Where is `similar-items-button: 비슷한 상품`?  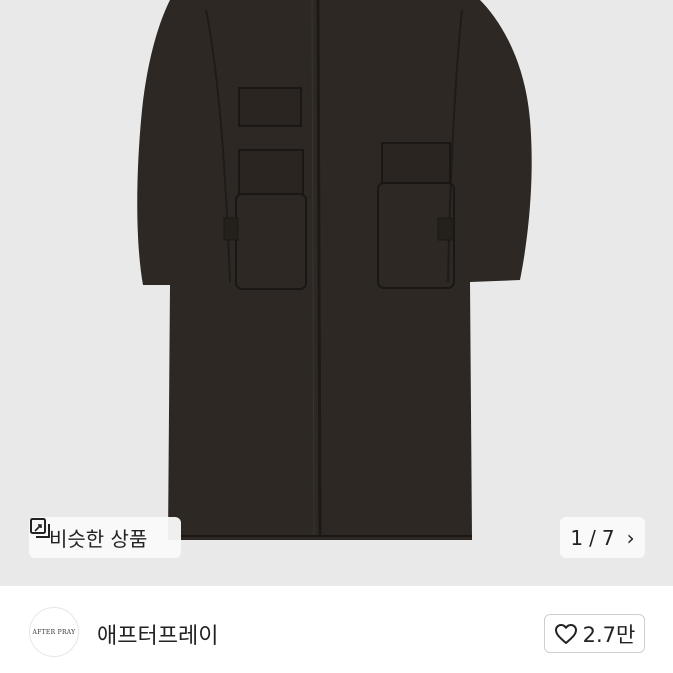 similar-items-button: 비슷한 상품 is located at coordinates (105, 537).